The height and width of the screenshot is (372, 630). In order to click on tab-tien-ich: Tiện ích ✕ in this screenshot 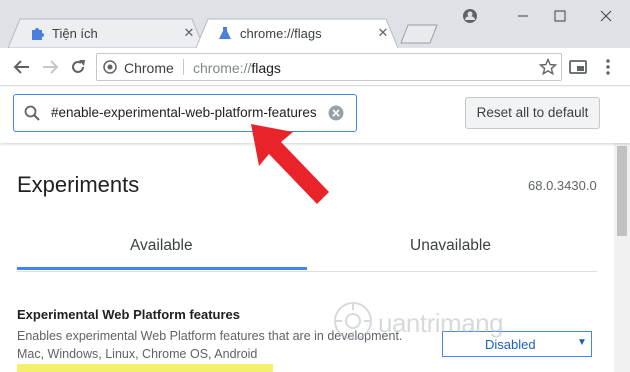, I will do `click(106, 33)`.